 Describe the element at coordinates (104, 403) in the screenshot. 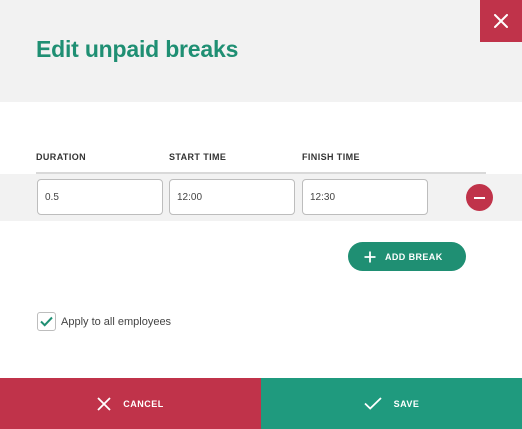

I see `x-icon` at that location.